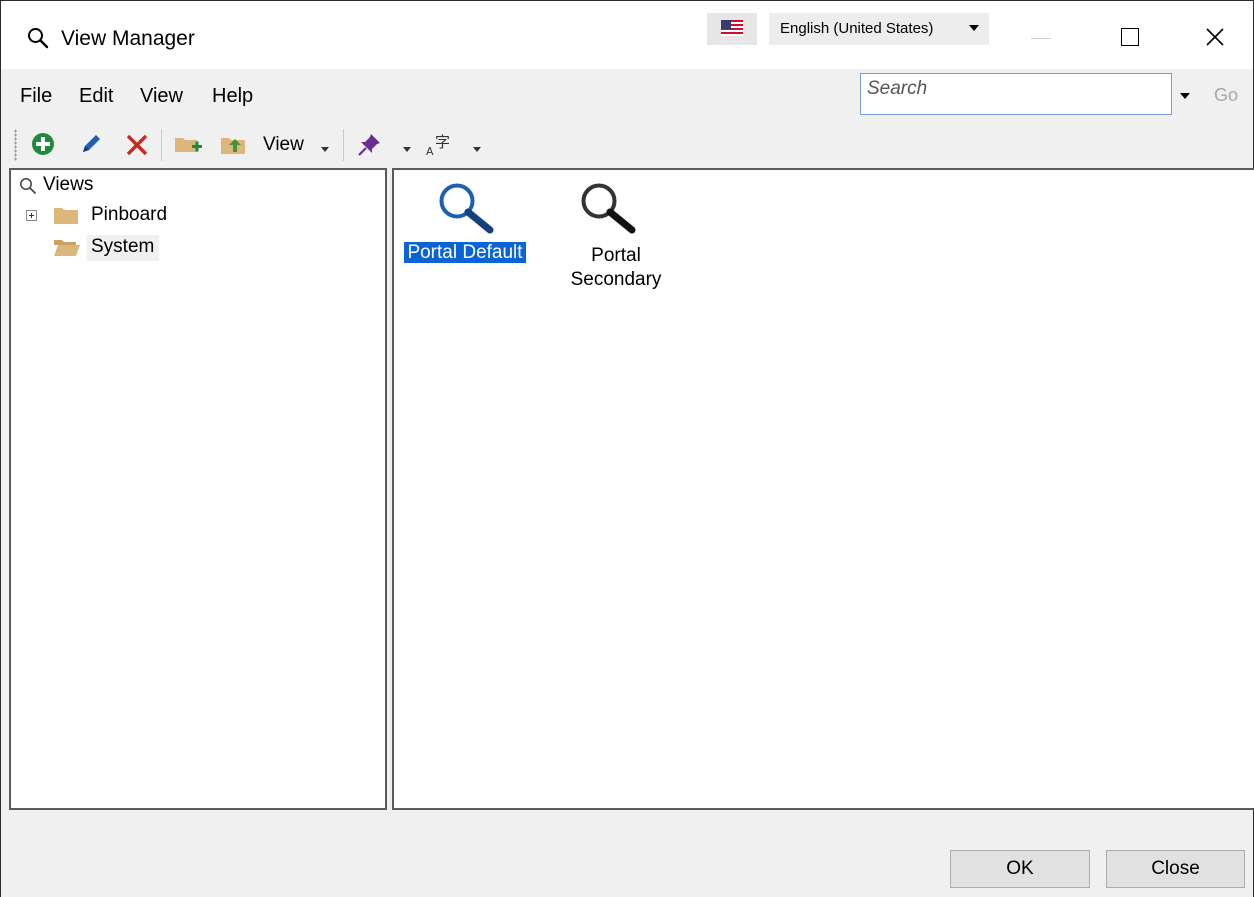 The image size is (1254, 897). What do you see at coordinates (67, 249) in the screenshot?
I see `folder-open-icon` at bounding box center [67, 249].